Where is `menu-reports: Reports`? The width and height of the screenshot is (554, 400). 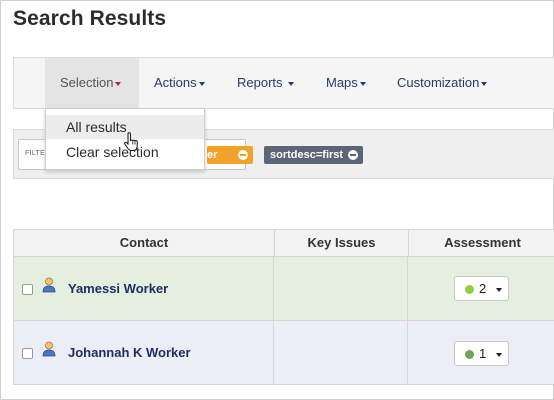 menu-reports: Reports is located at coordinates (266, 83).